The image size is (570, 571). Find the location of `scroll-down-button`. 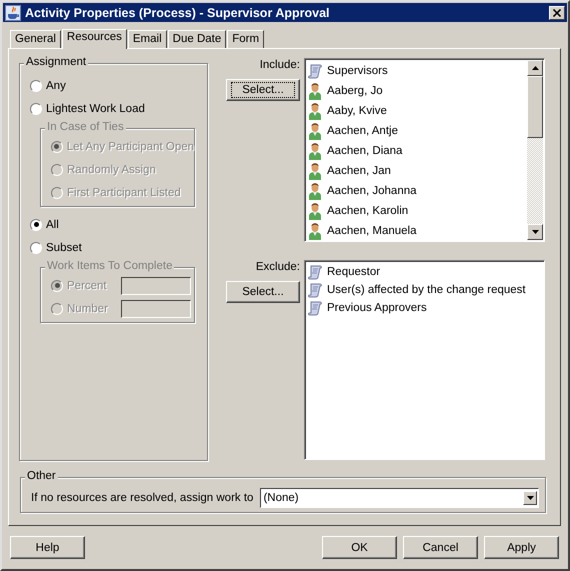

scroll-down-button is located at coordinates (535, 232).